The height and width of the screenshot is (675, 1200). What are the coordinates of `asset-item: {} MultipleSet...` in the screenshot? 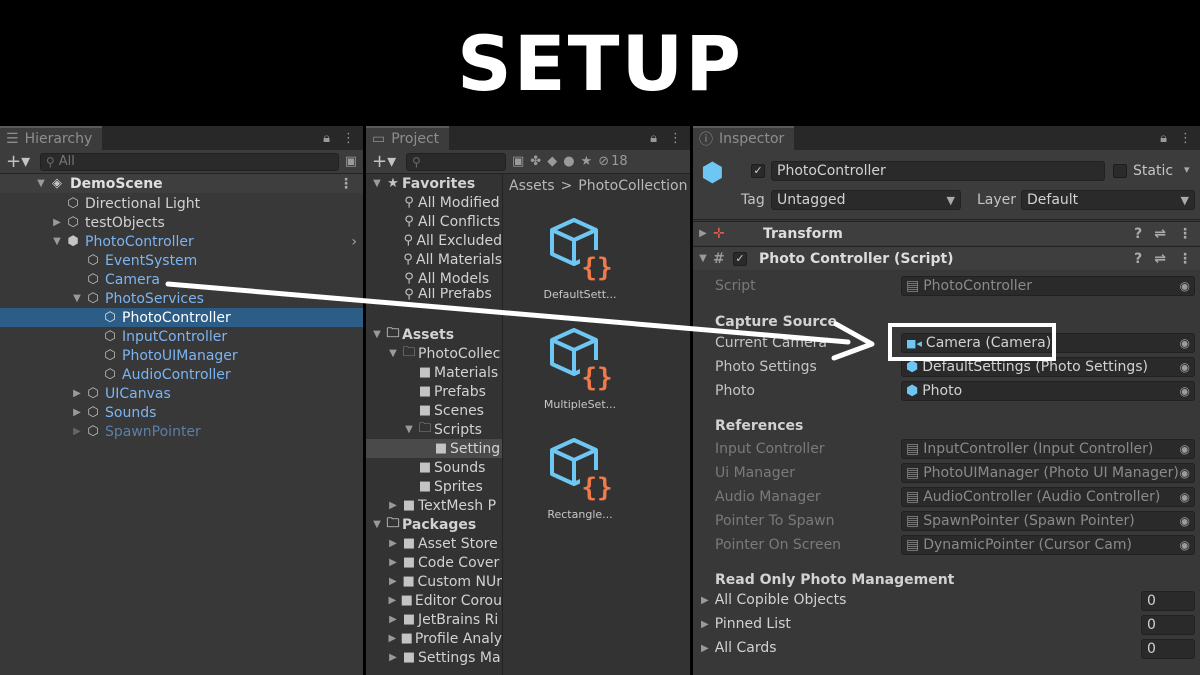 It's located at (580, 367).